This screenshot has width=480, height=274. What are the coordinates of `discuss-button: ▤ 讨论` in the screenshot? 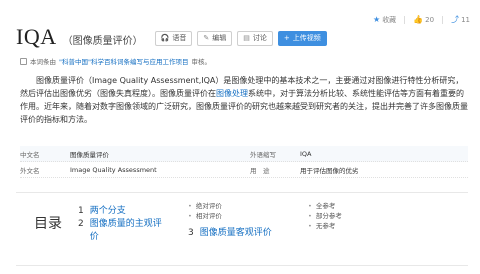 It's located at (255, 38).